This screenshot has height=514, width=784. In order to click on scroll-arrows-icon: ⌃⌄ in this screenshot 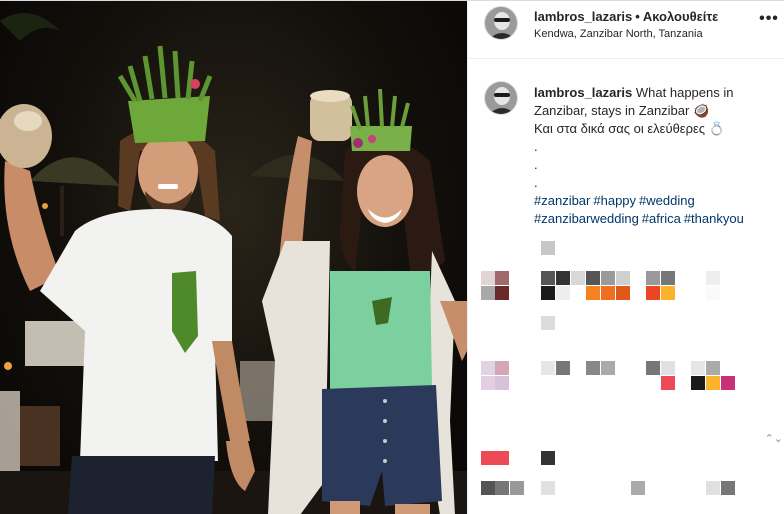, I will do `click(774, 439)`.